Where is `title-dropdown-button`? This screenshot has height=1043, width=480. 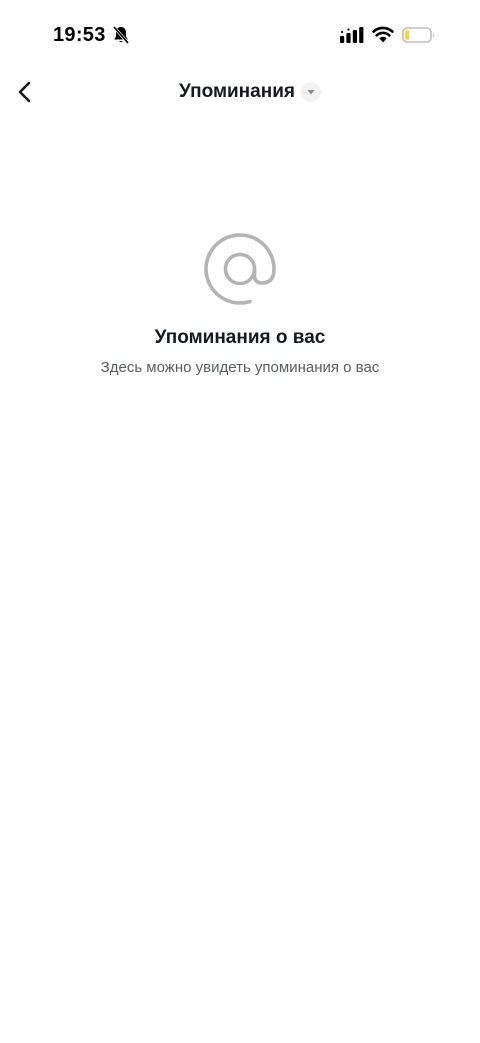
title-dropdown-button is located at coordinates (310, 92).